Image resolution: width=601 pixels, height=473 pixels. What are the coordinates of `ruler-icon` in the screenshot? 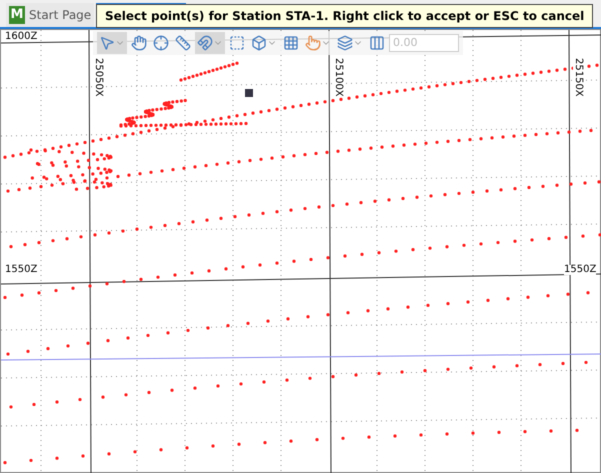 It's located at (183, 43).